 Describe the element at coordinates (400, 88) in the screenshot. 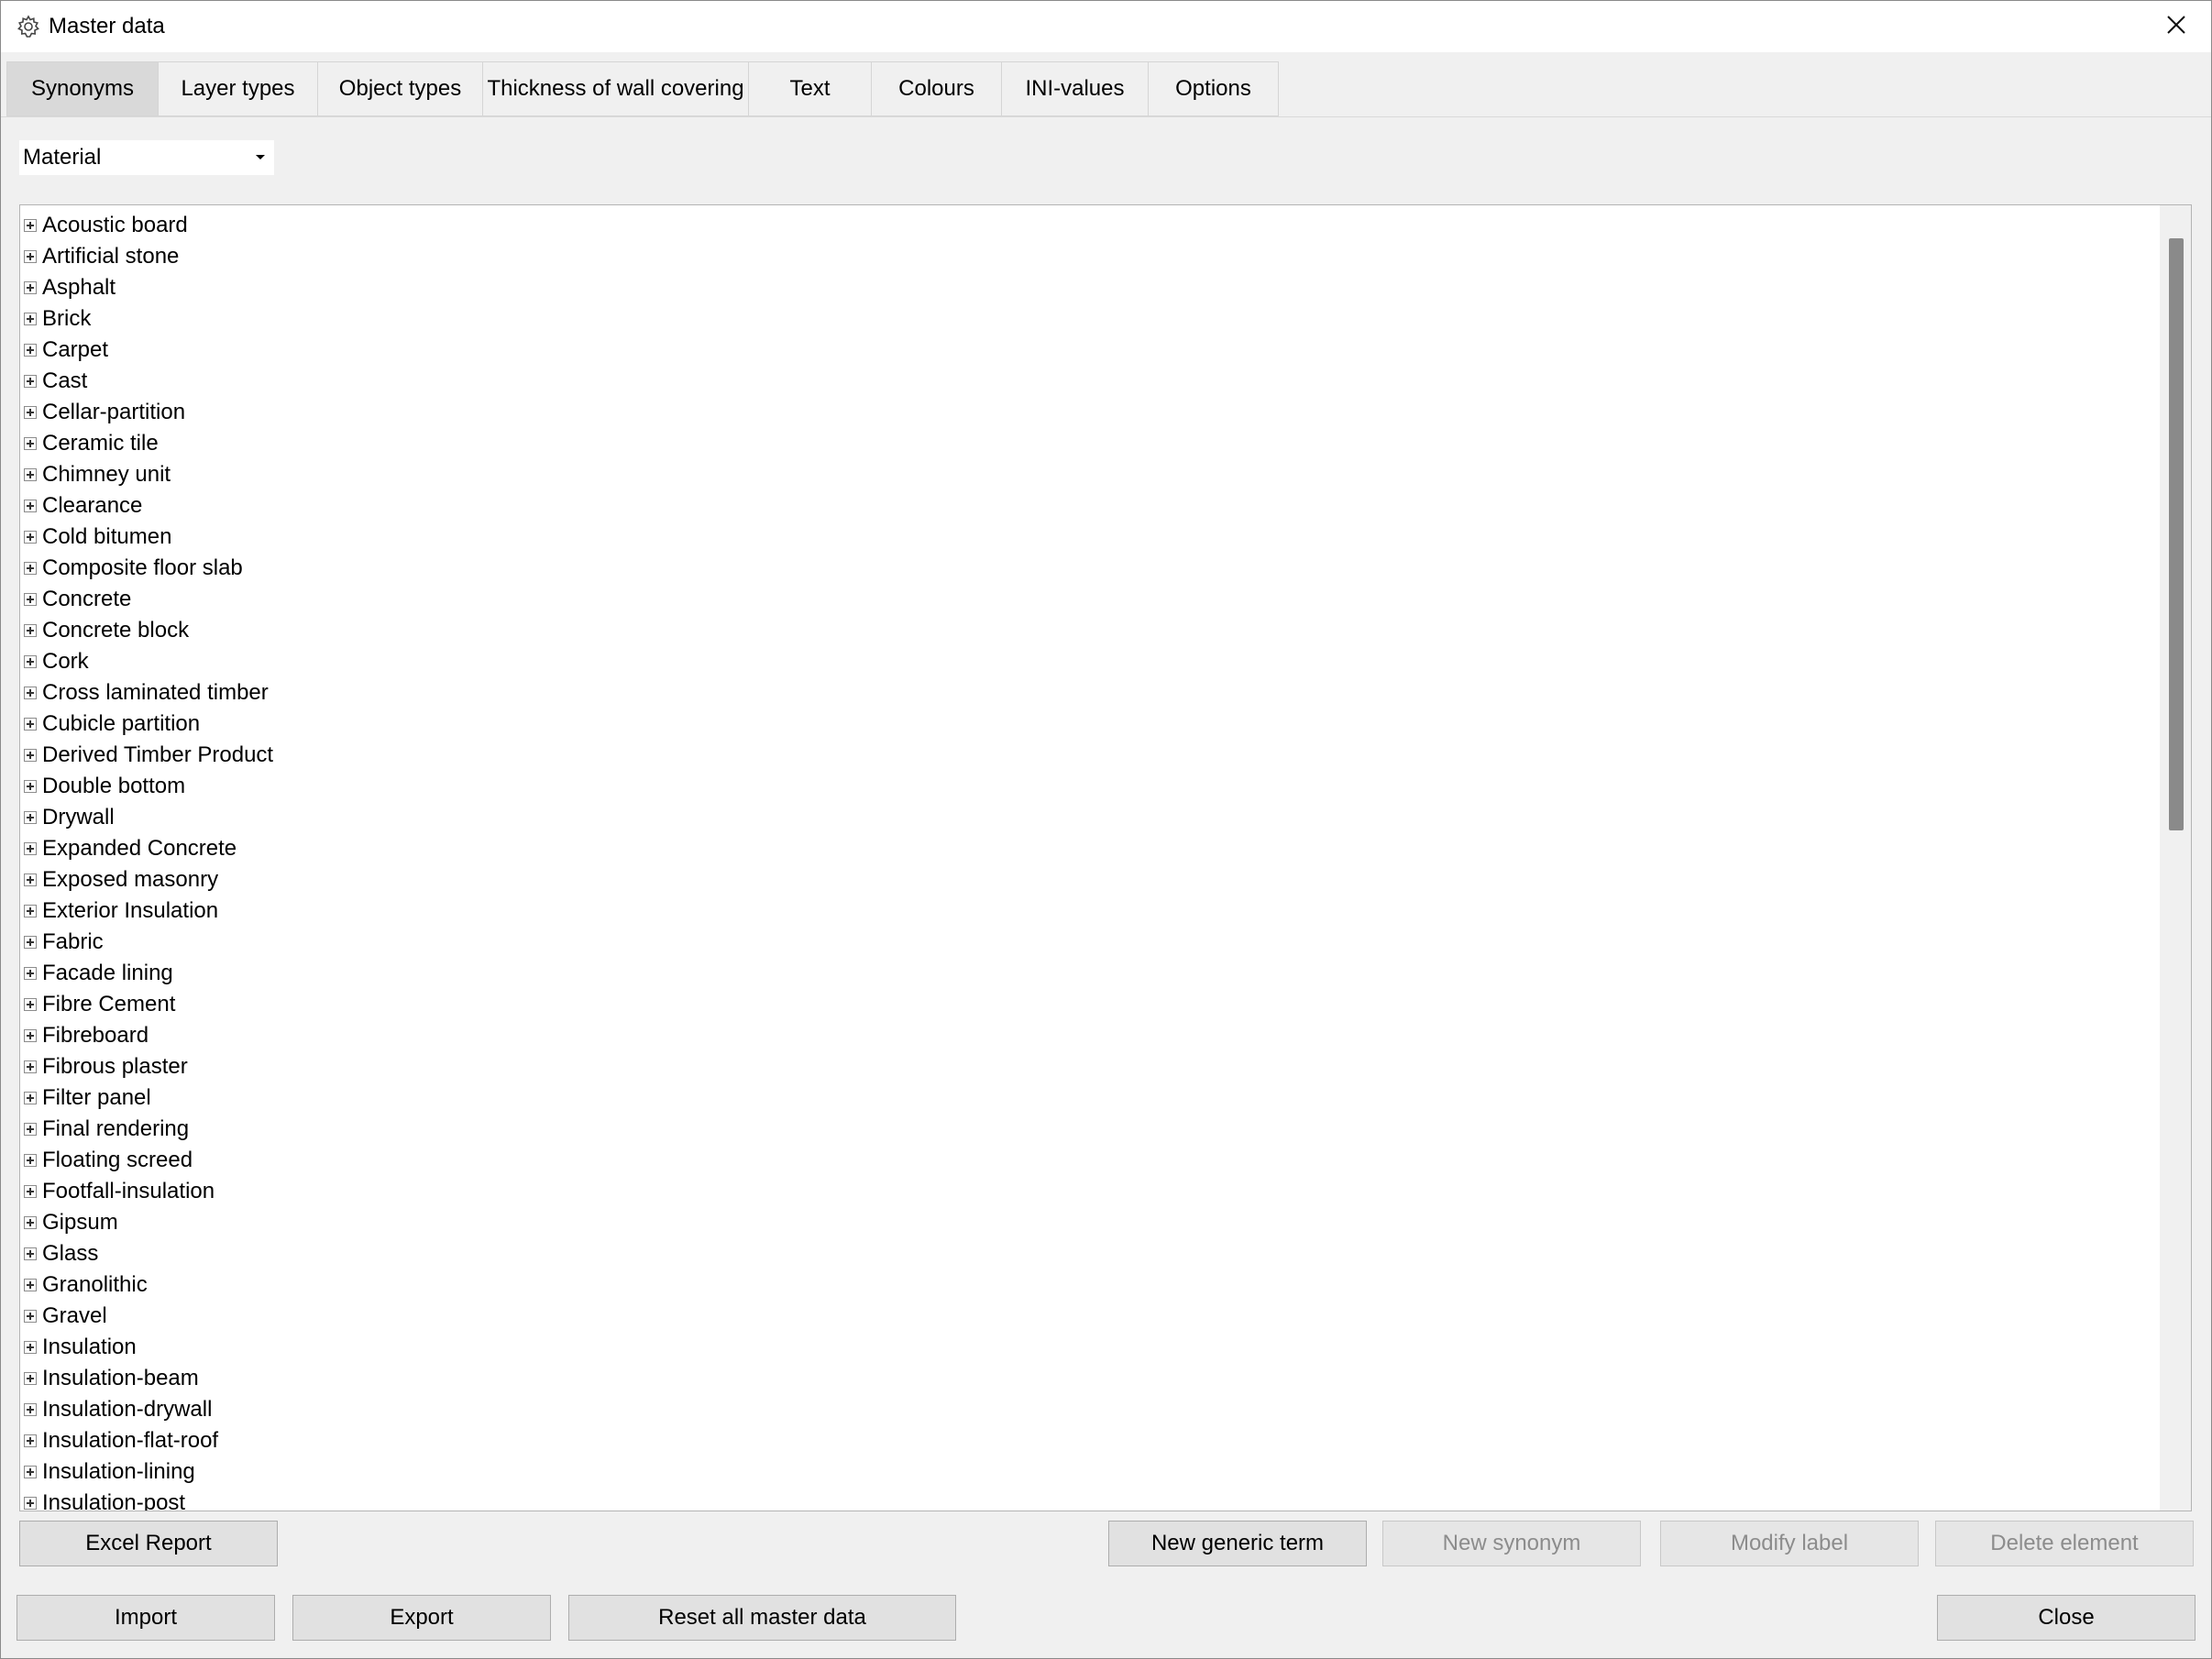

I see `tab-object-types: Object types` at that location.